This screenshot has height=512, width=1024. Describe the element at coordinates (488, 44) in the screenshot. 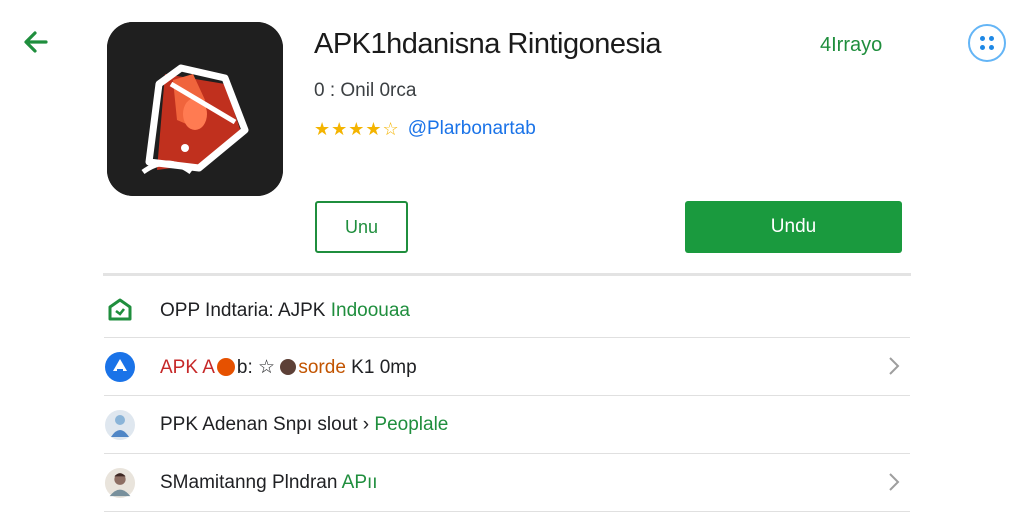

I see `app-title: APK1hdanisna Rintigonesia` at that location.